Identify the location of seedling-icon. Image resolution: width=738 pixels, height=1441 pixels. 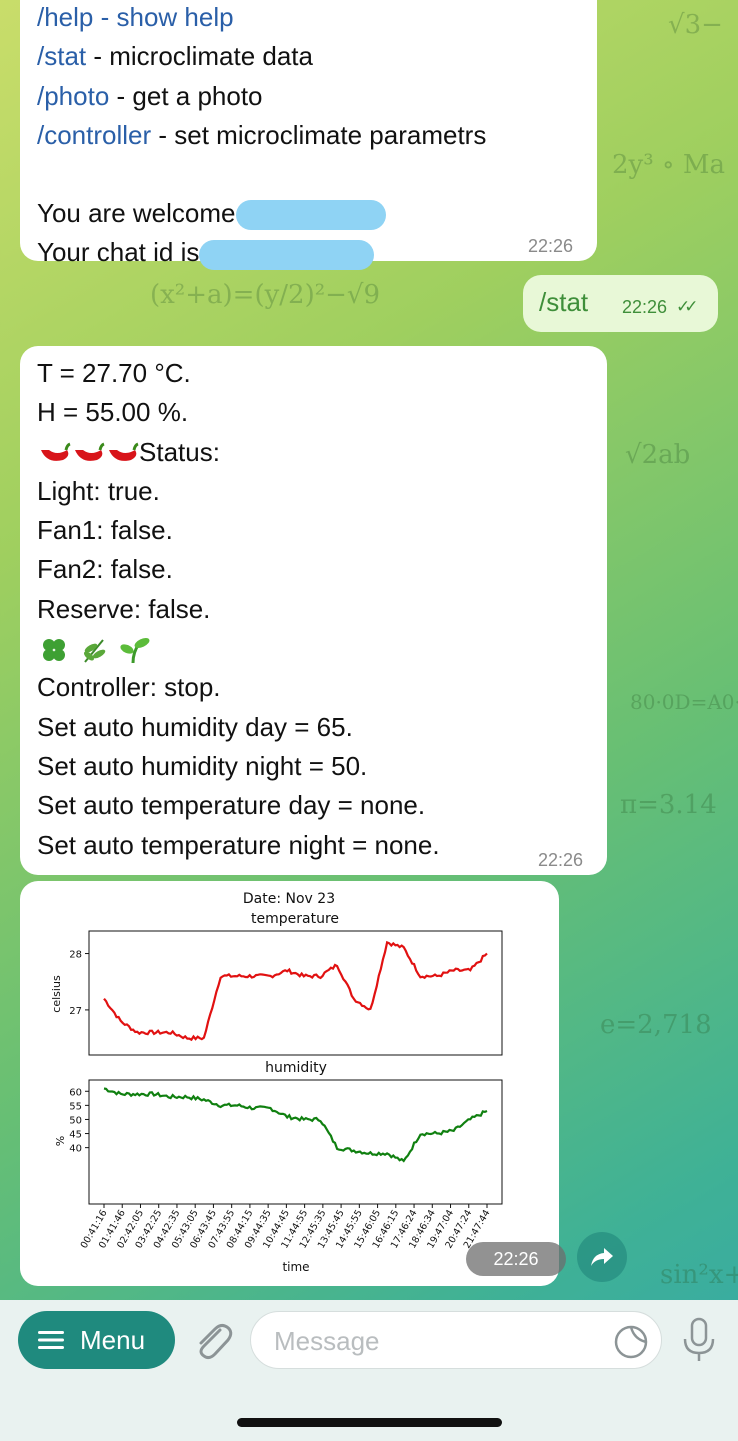
(135, 651).